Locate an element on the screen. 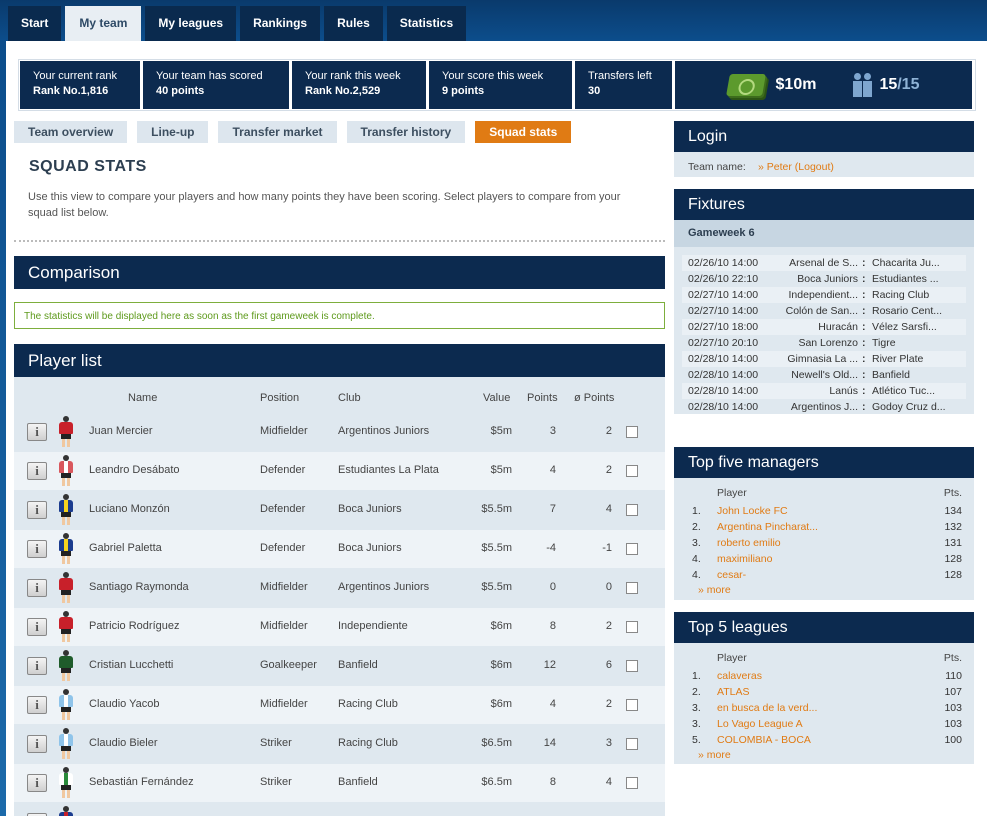 Image resolution: width=987 pixels, height=816 pixels. player-name: Claudio Yacob is located at coordinates (124, 704).